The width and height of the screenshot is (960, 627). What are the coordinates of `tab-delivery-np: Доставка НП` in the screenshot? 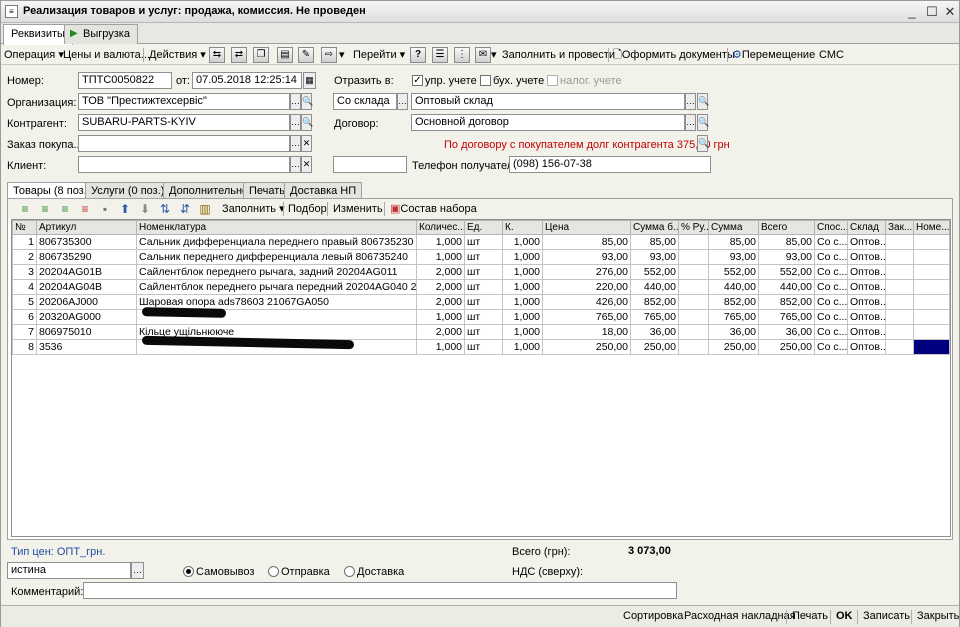 It's located at (323, 190).